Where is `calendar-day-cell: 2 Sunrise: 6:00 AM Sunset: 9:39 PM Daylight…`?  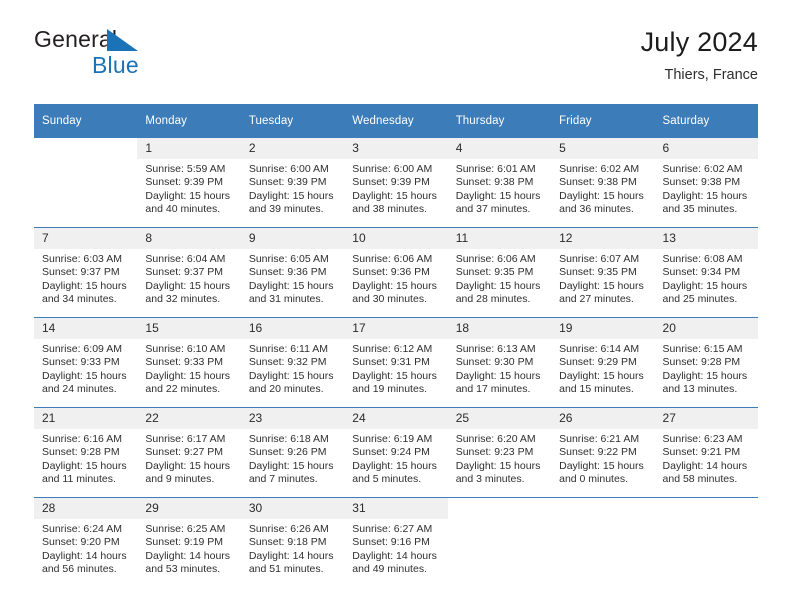
calendar-day-cell: 2 Sunrise: 6:00 AM Sunset: 9:39 PM Daylight… is located at coordinates (292, 183).